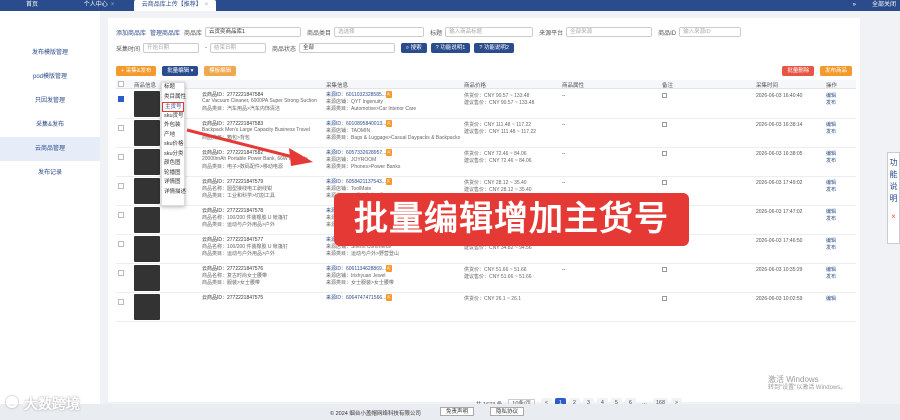 The image size is (900, 420). What do you see at coordinates (173, 88) in the screenshot?
I see `dropdown-item: 标题` at bounding box center [173, 88].